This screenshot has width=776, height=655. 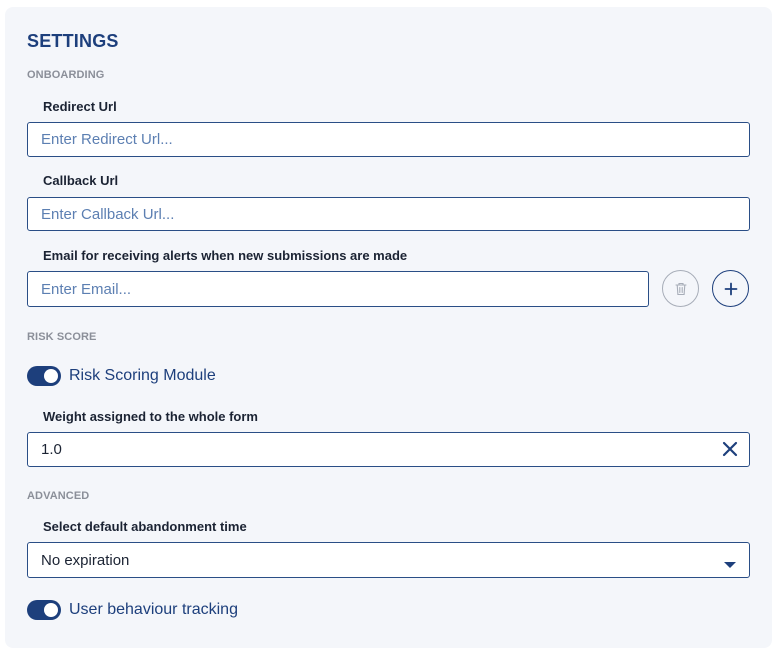 I want to click on page-title: SETTINGS, so click(x=73, y=41).